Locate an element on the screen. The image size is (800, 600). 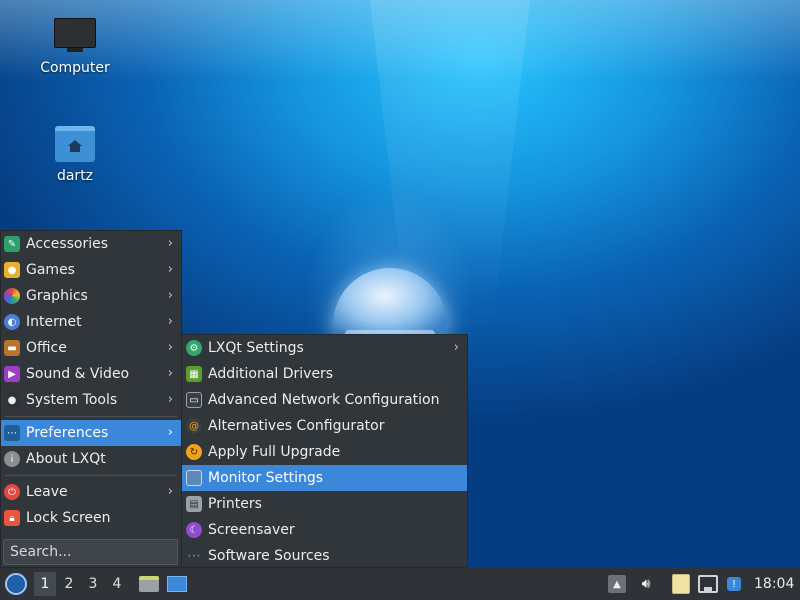
menu-item-alternatives-configurator: @ Alternatives Configurator is located at coordinates (324, 426).